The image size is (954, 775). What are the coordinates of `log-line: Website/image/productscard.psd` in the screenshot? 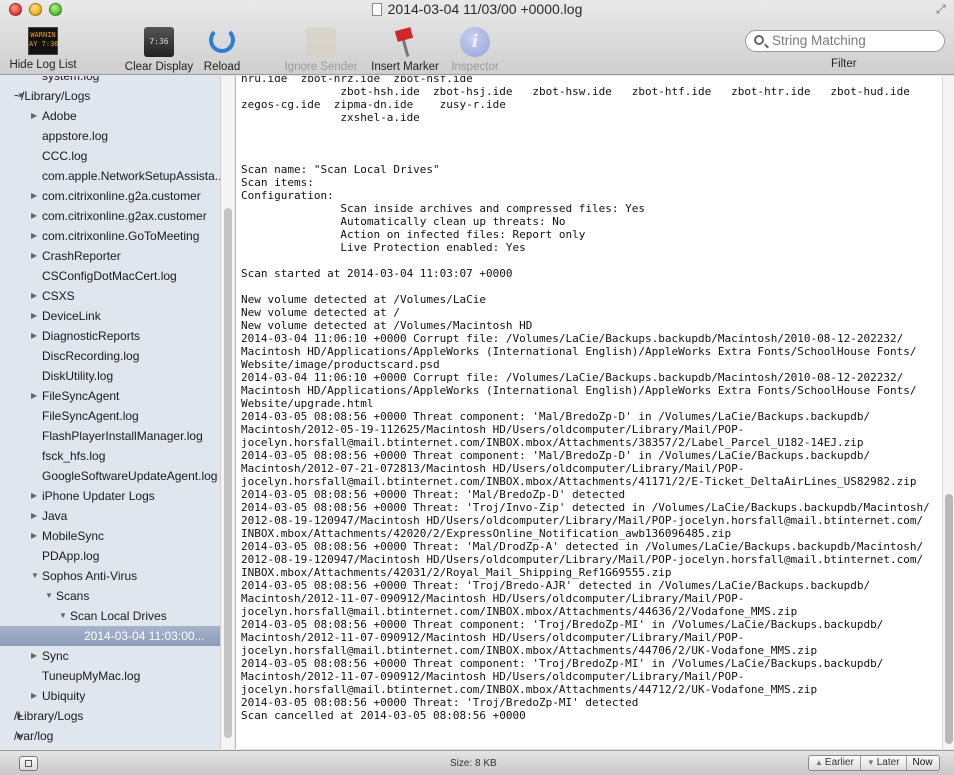 It's located at (340, 364).